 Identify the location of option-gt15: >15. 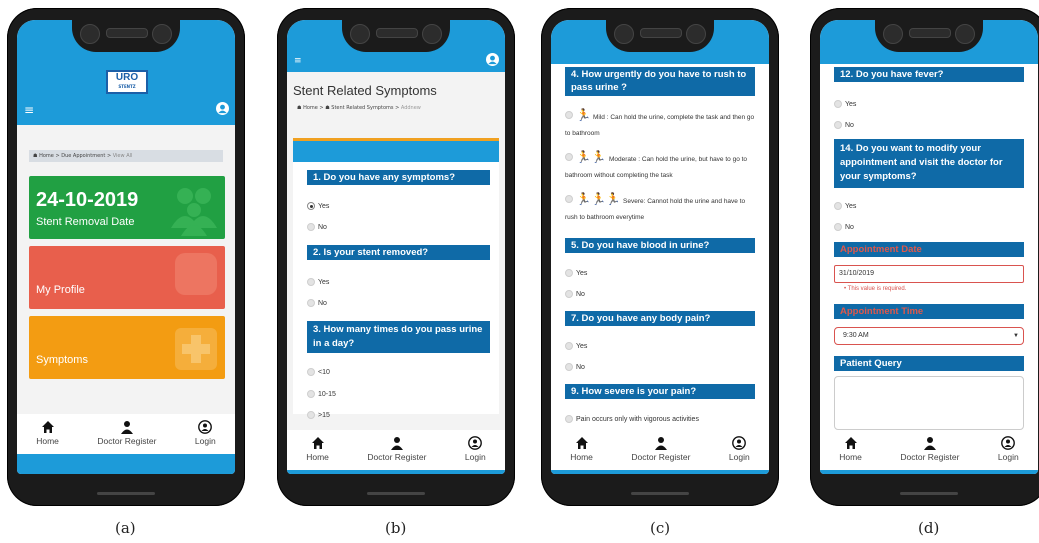
(318, 415).